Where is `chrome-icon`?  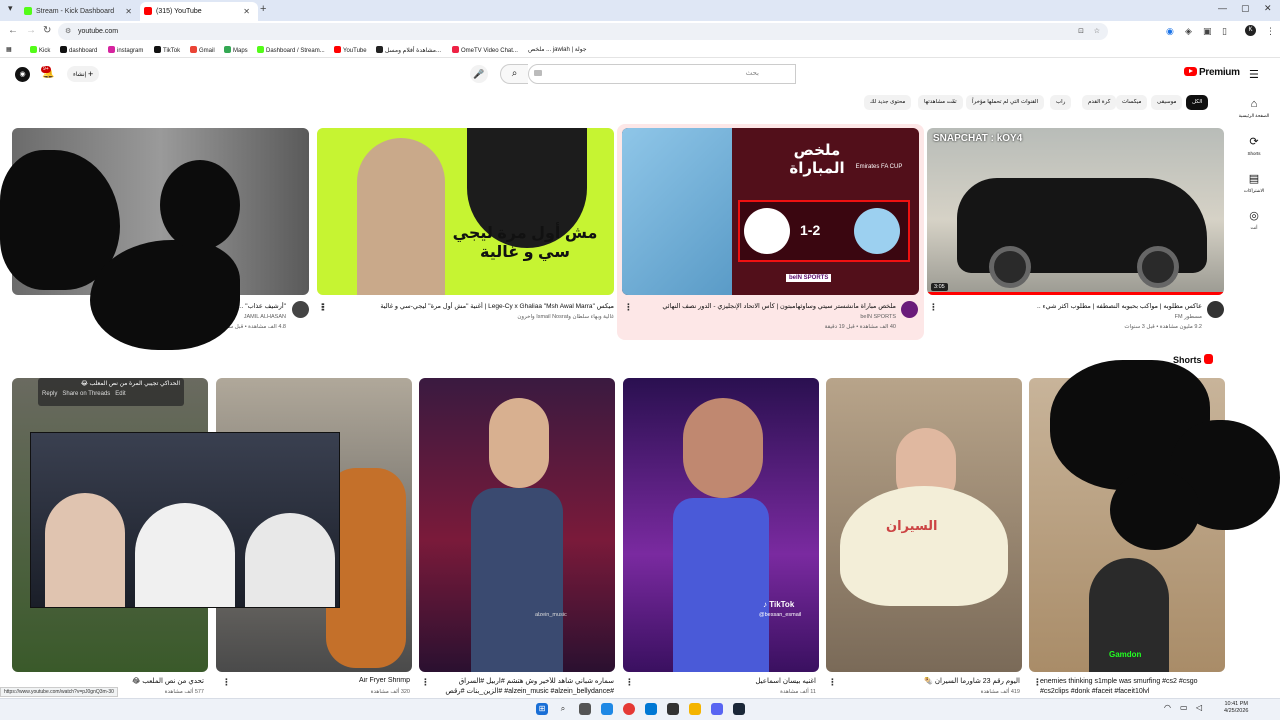
chrome-icon is located at coordinates (629, 709).